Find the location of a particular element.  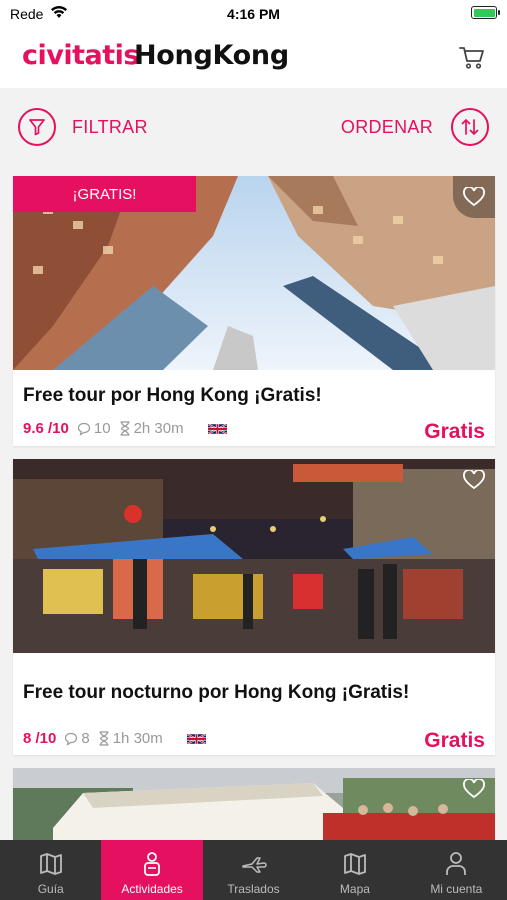

duration: 2h 30m is located at coordinates (158, 428).